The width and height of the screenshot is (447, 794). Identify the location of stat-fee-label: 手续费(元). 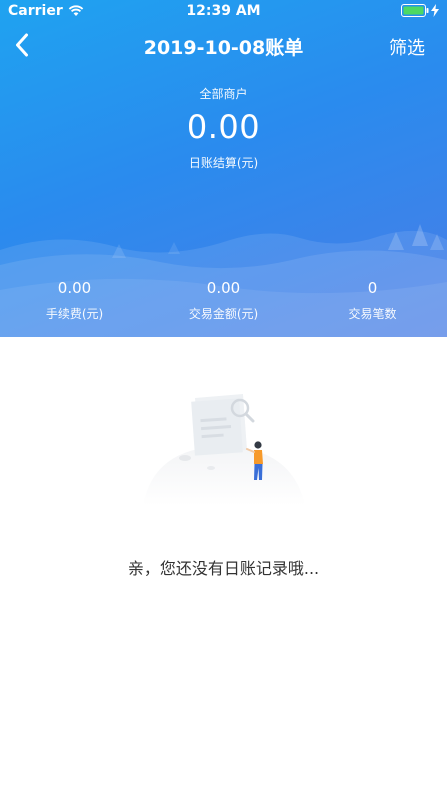
(74, 314).